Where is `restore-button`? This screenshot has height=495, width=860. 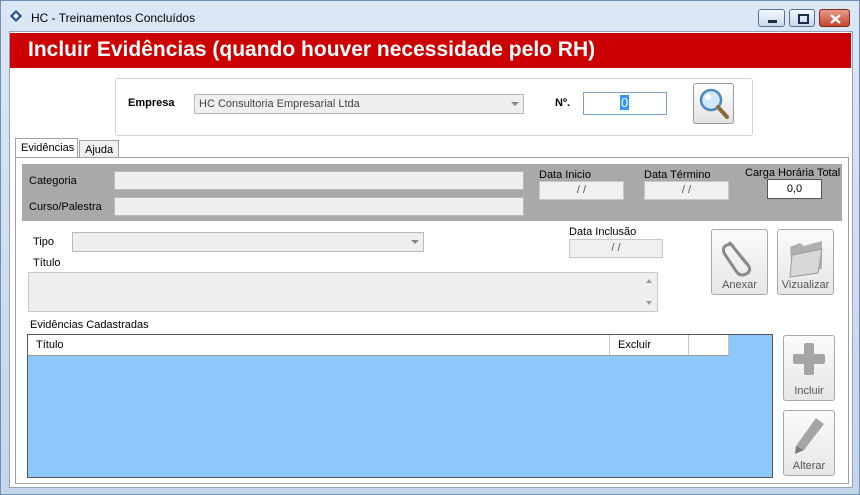
restore-button is located at coordinates (802, 18).